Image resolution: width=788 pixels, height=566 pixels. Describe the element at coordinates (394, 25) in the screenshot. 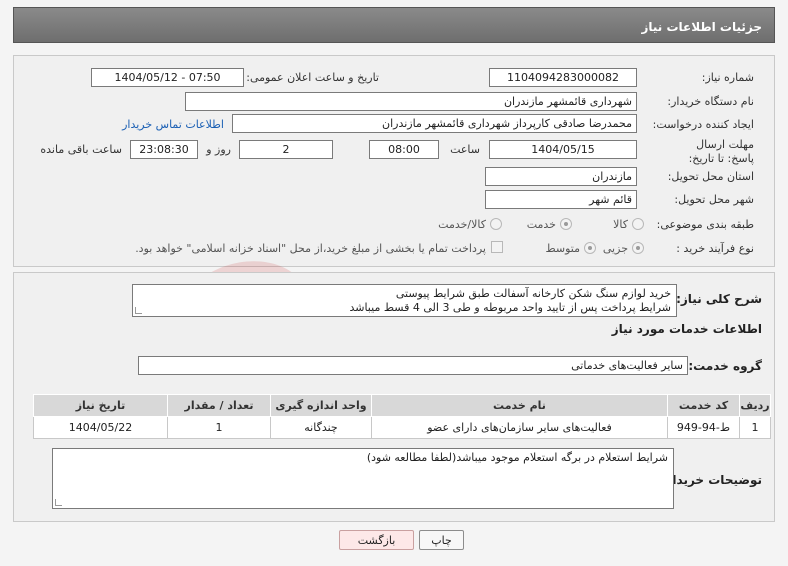

I see `page-header: جزئیات اطلاعات نیاز` at that location.